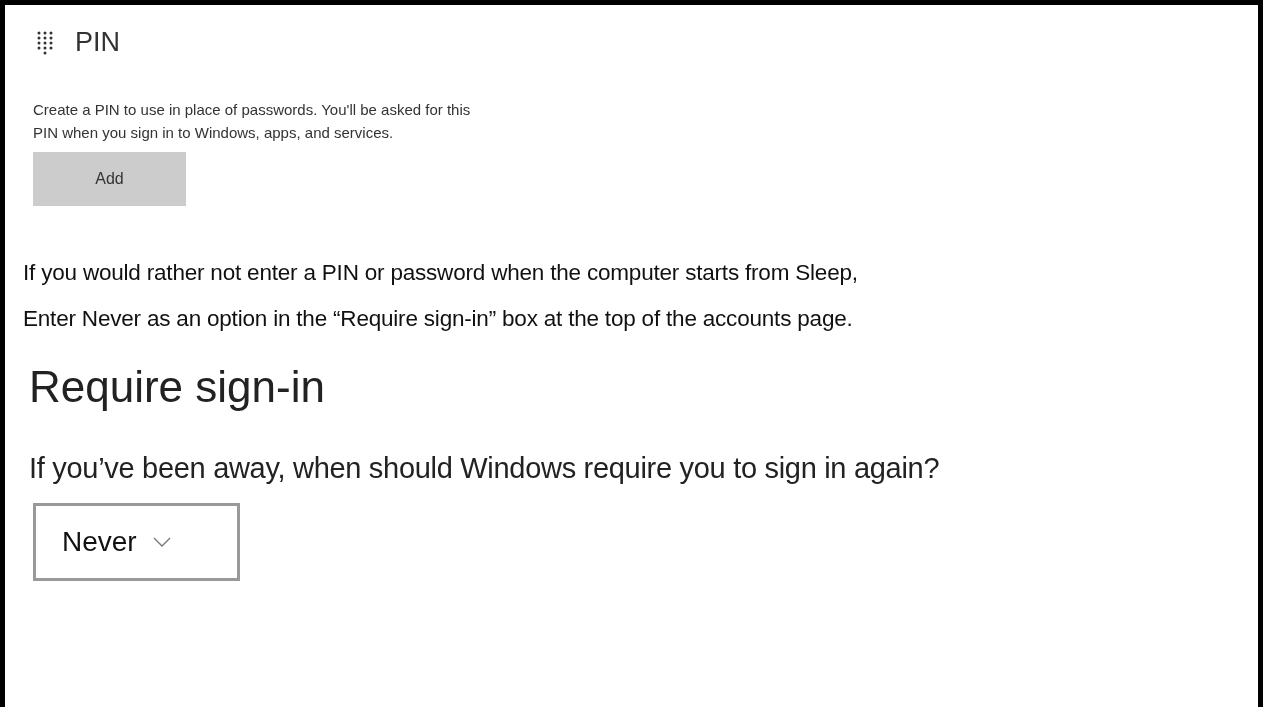  Describe the element at coordinates (136, 542) in the screenshot. I see `sign-in-dropdown: Never` at that location.